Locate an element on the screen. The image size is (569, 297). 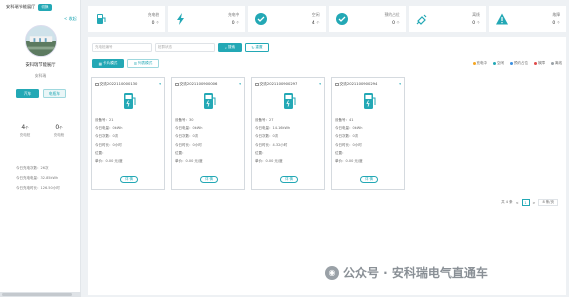
collapse-sidebar-button: < 收起 is located at coordinates (70, 19).